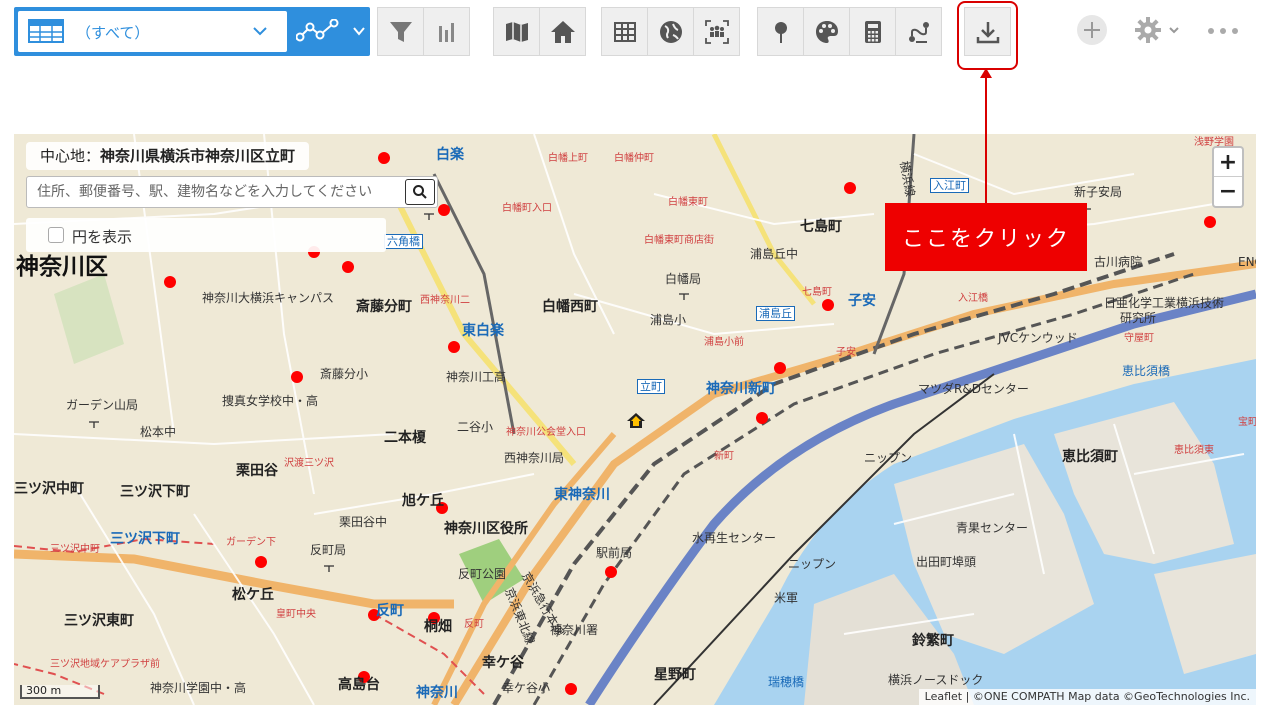 The width and height of the screenshot is (1266, 712). I want to click on people-button, so click(716, 31).